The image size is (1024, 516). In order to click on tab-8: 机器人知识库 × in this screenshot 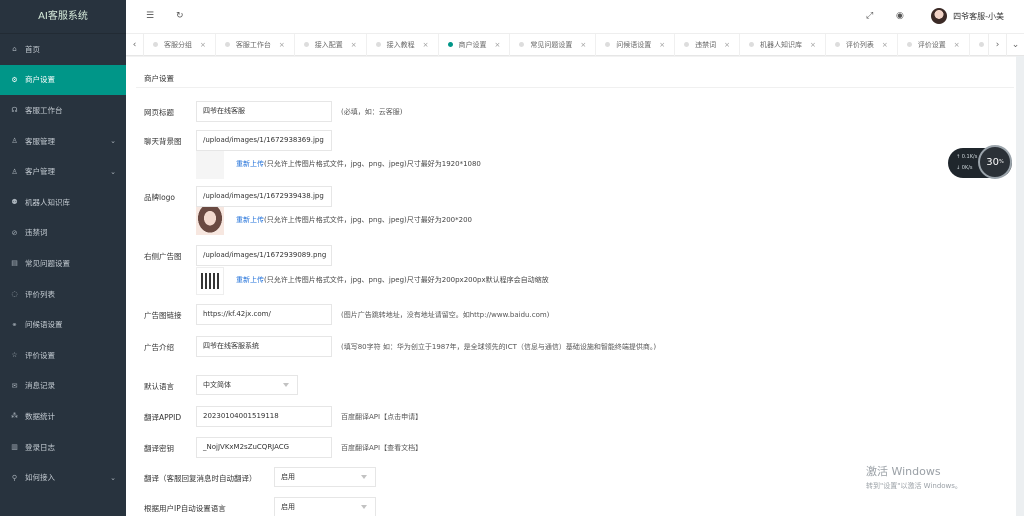, I will do `click(783, 44)`.